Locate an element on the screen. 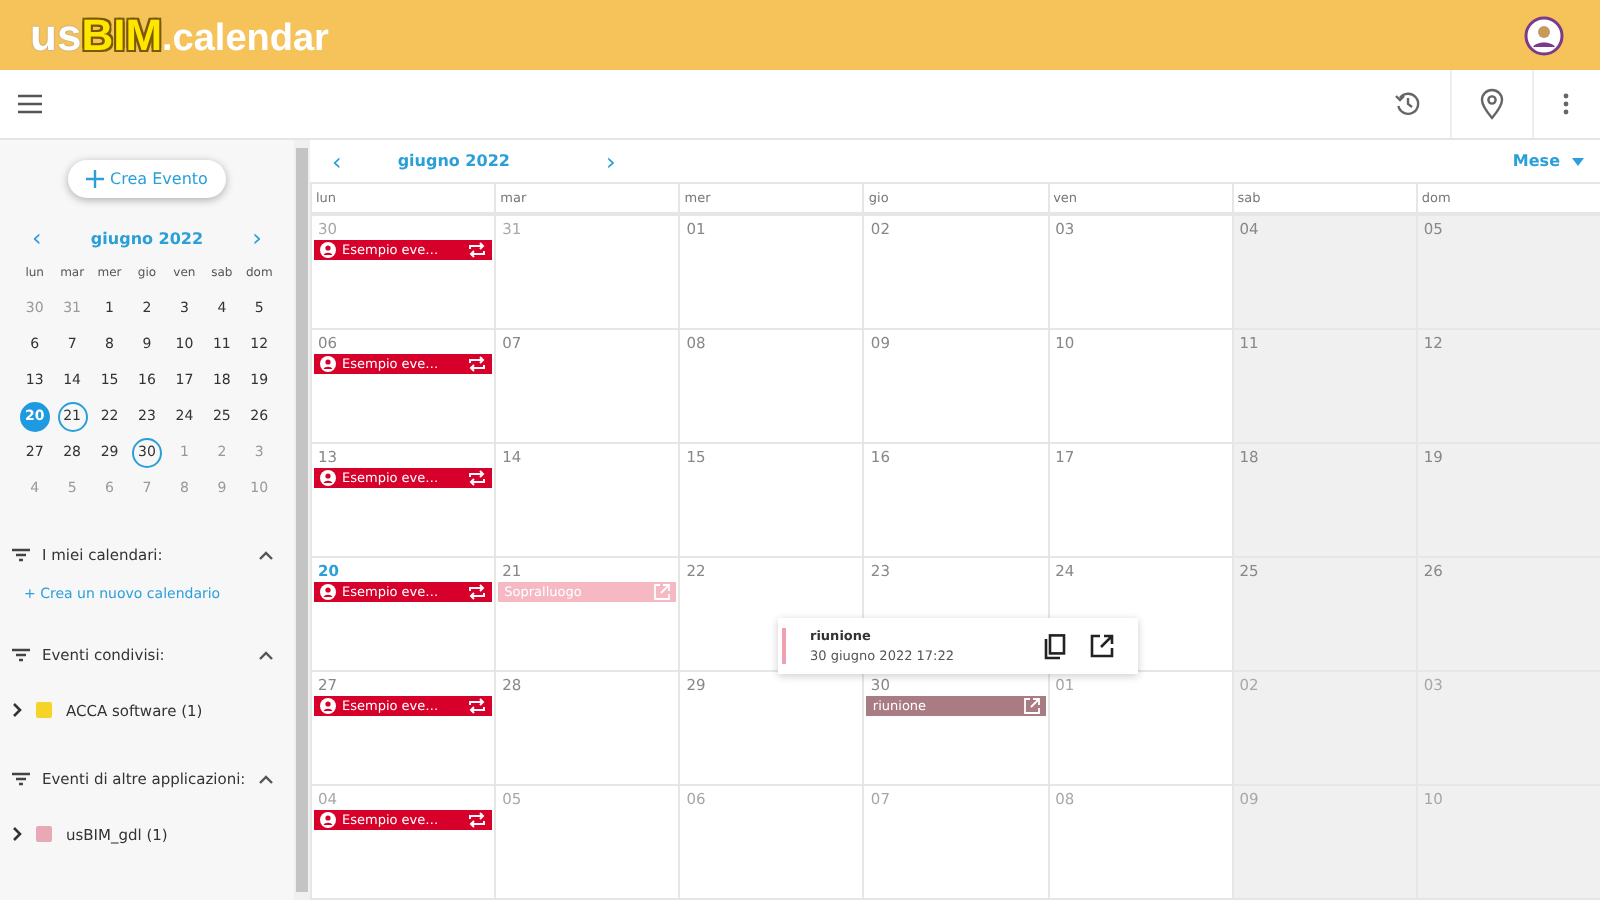 The image size is (1600, 900). avatar-icon is located at coordinates (1544, 35).